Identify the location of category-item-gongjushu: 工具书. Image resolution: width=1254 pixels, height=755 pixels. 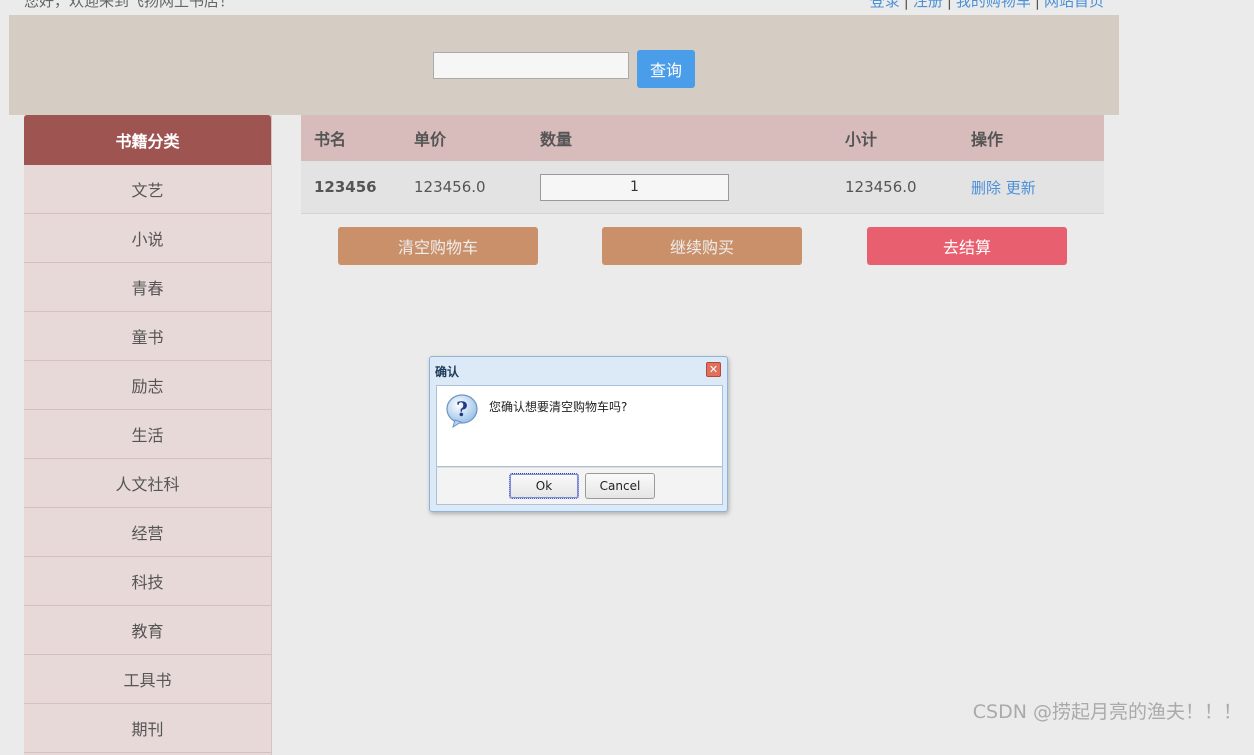
(147, 679).